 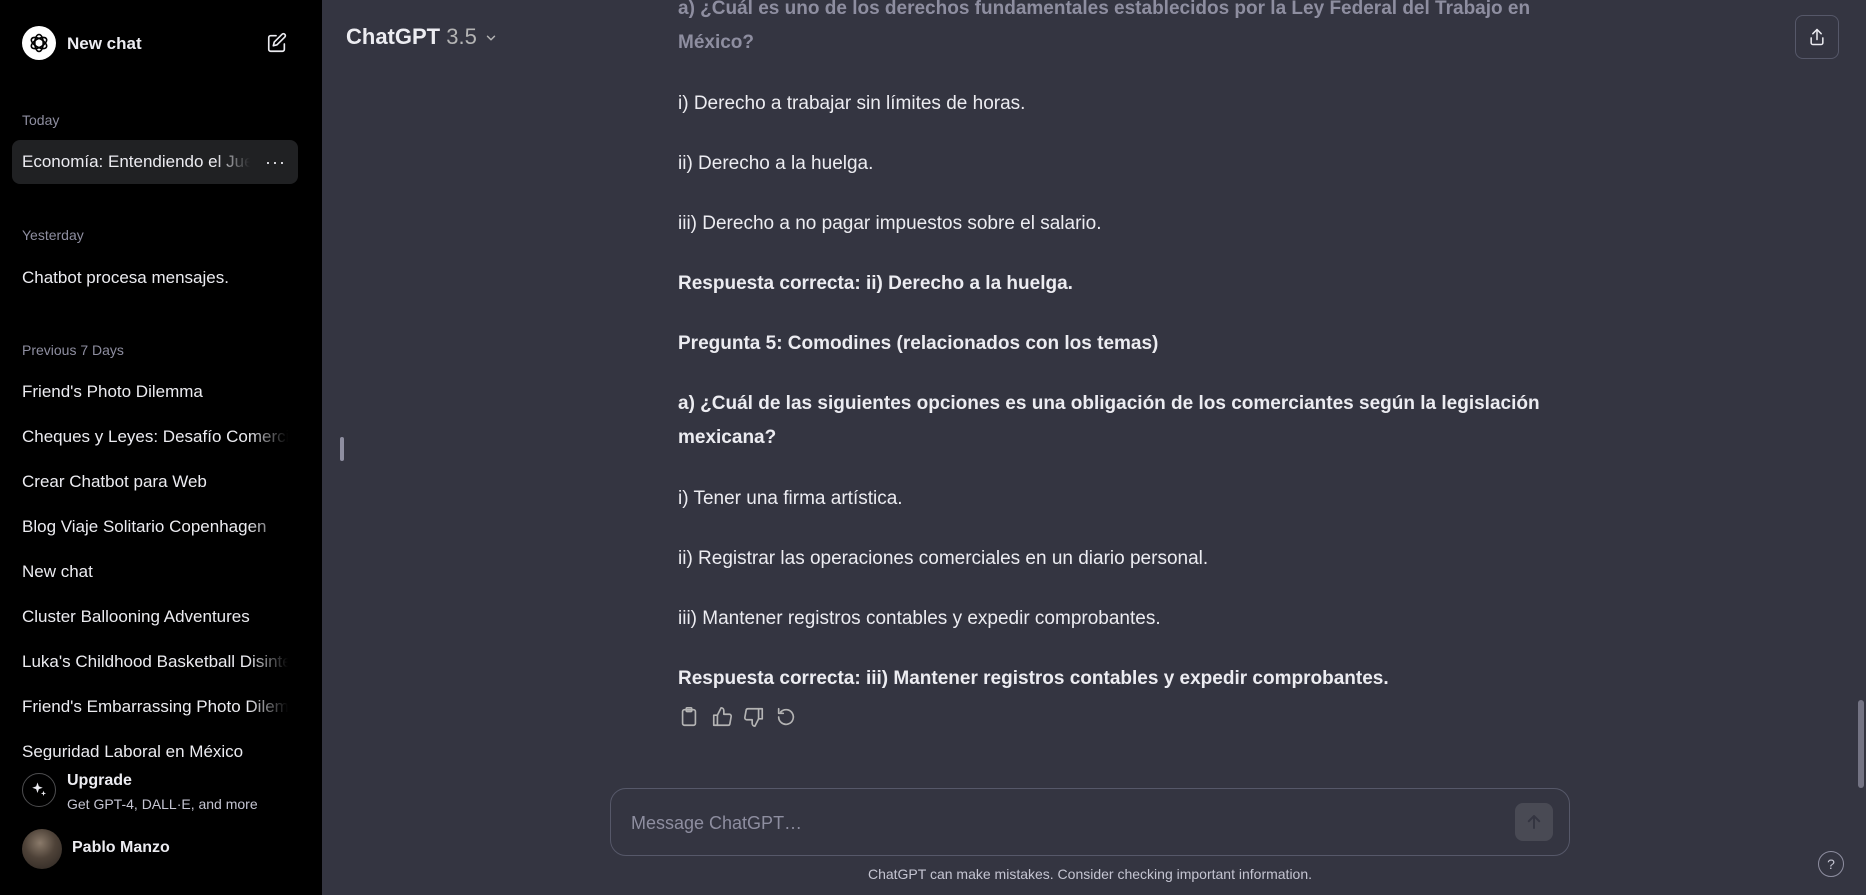 I want to click on new-chat-row: New chat, so click(x=161, y=45).